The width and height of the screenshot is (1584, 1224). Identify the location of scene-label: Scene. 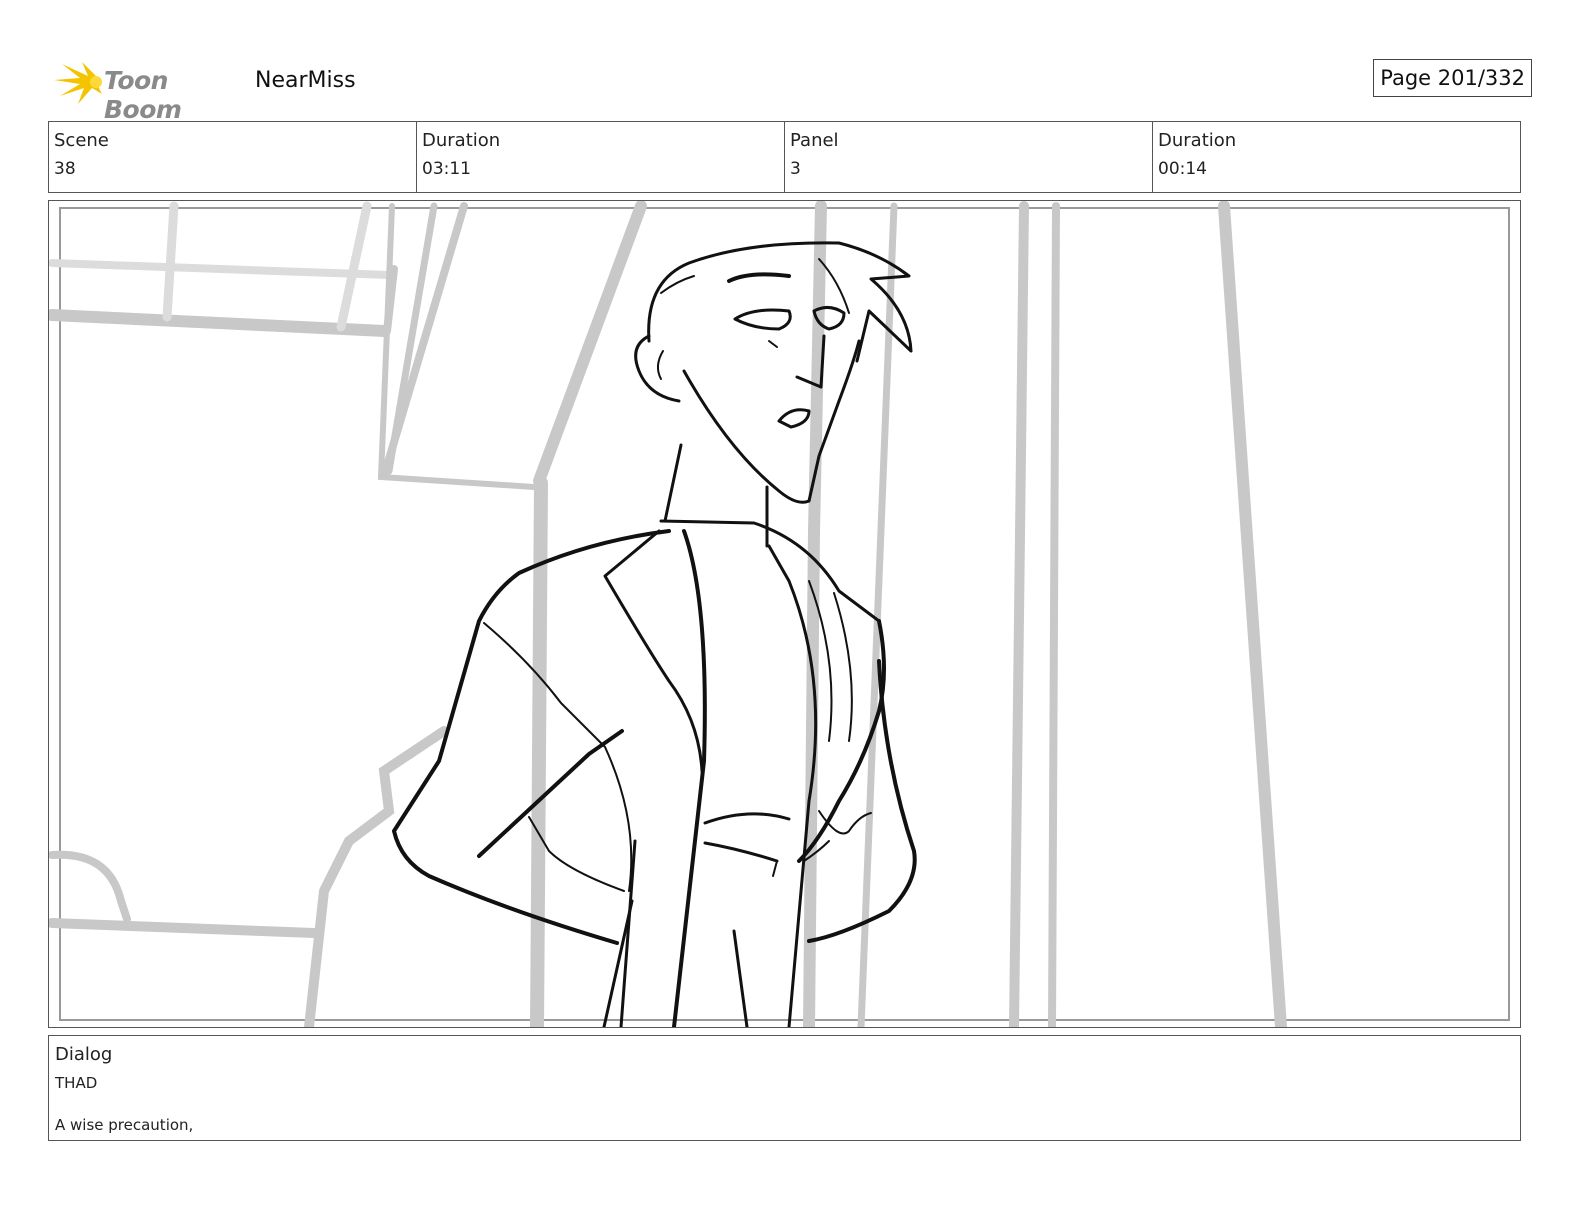
(81, 140).